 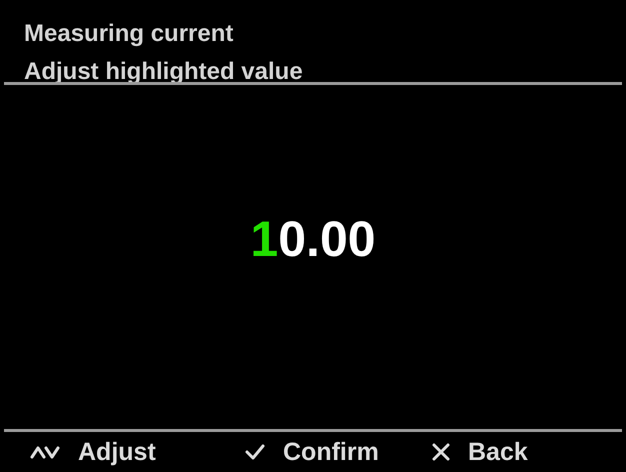 What do you see at coordinates (163, 72) in the screenshot?
I see `header-text: Adjust highlighted value` at bounding box center [163, 72].